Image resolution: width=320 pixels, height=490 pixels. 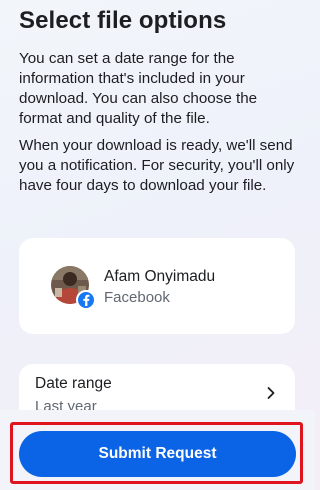 I want to click on chevron-right-icon, so click(x=271, y=393).